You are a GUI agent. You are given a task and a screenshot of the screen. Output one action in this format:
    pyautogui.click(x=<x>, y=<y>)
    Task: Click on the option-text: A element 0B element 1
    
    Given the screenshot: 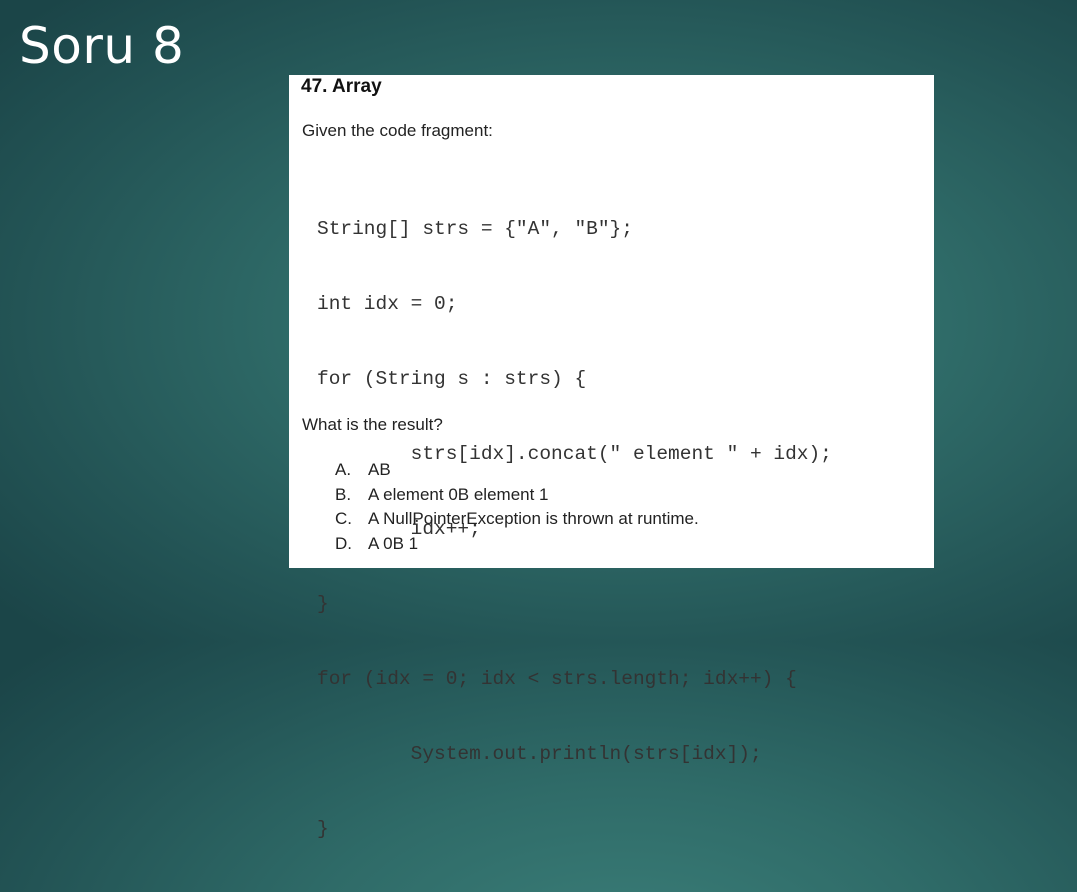 What is the action you would take?
    pyautogui.click(x=458, y=494)
    